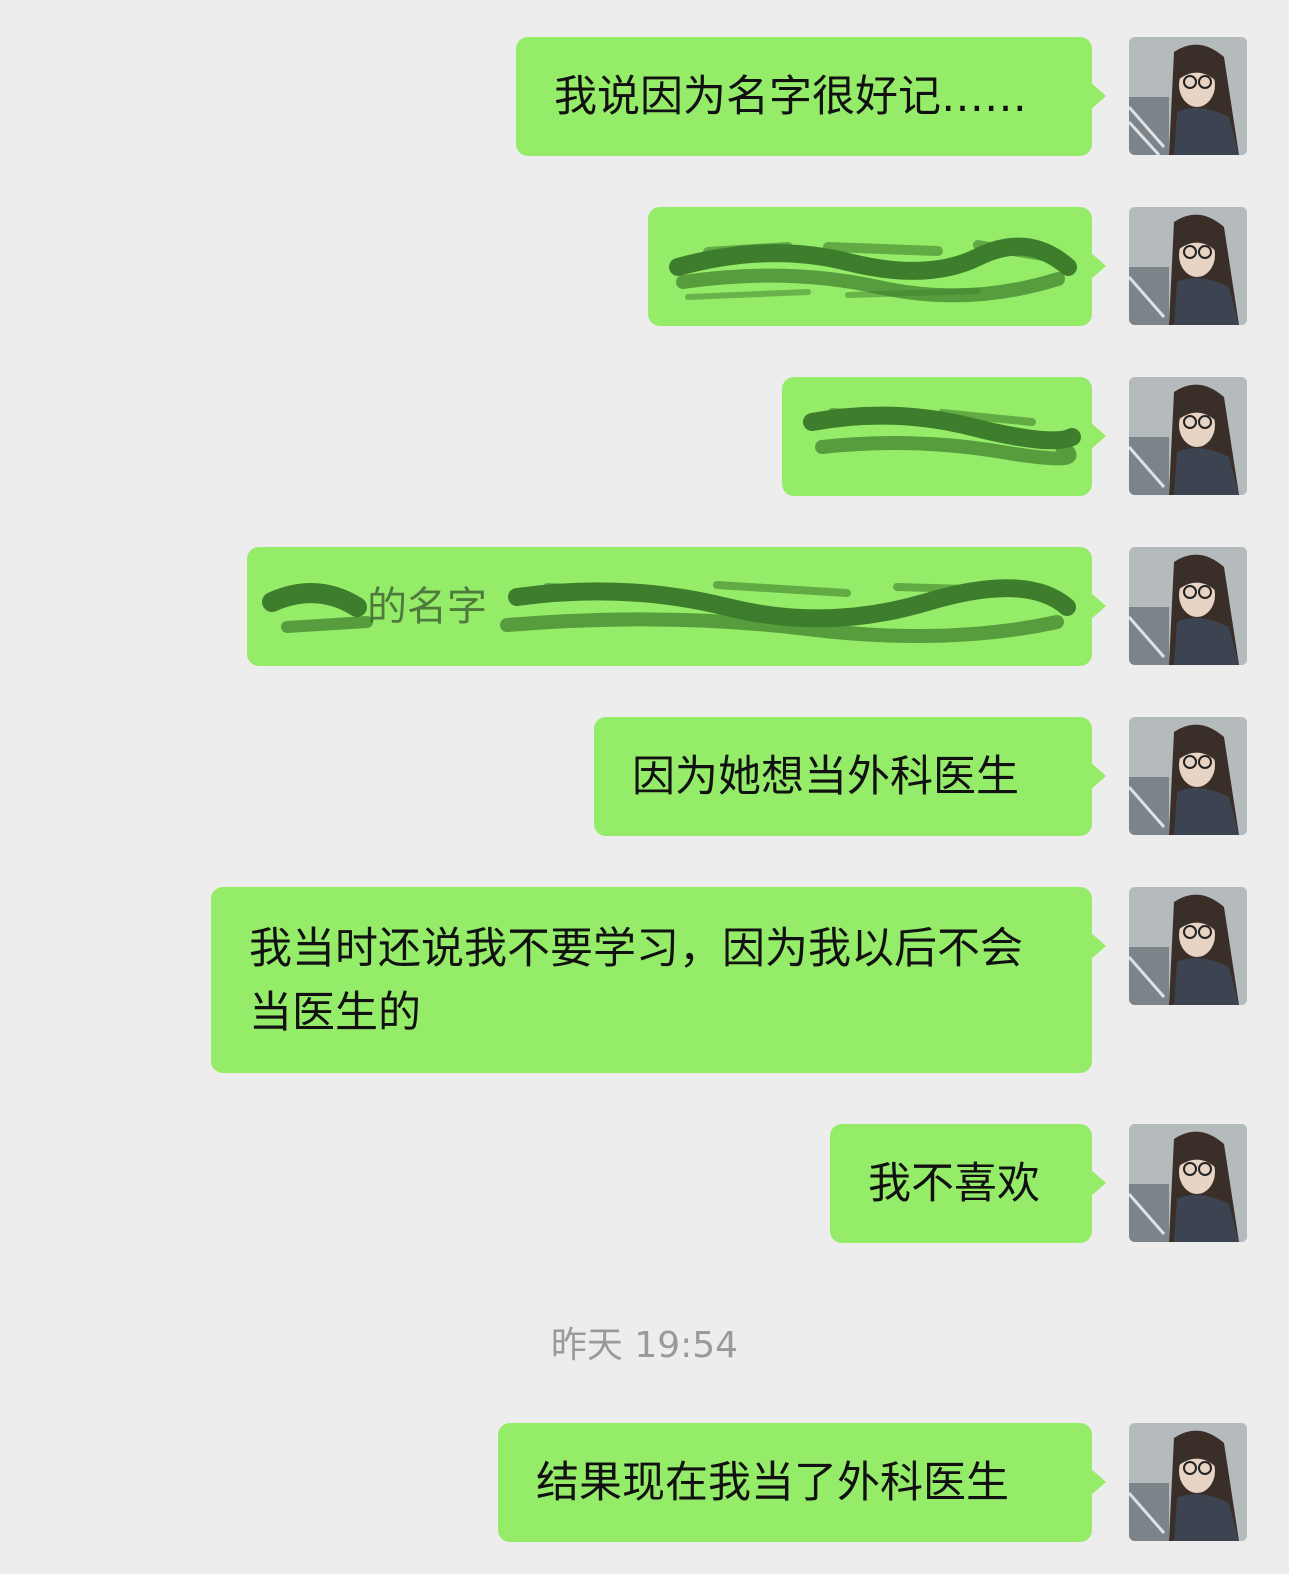 This screenshot has width=1289, height=1574. I want to click on message-bubble-4-redacted: 的名字, so click(676, 606).